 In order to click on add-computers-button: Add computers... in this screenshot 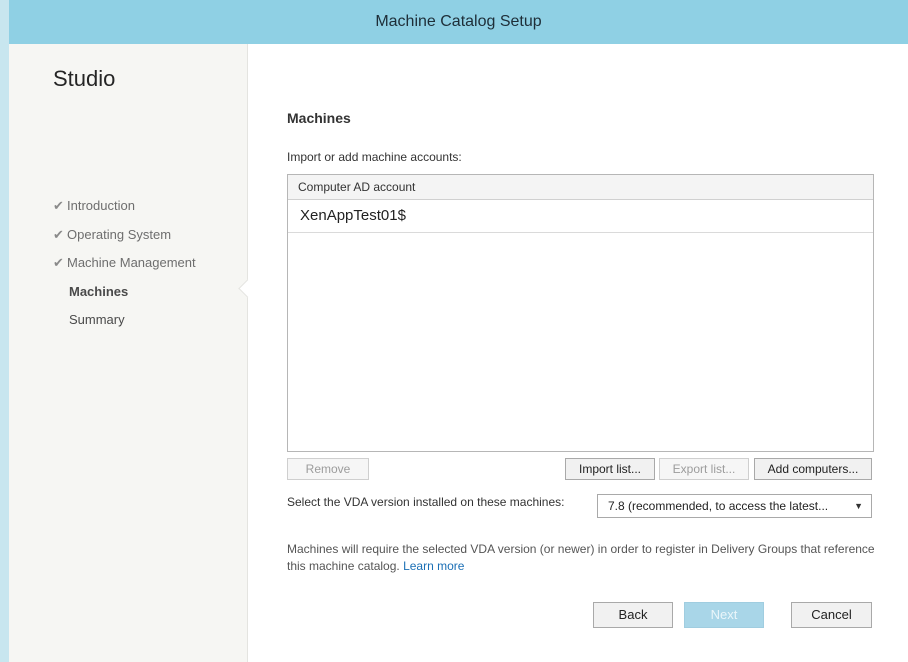, I will do `click(813, 469)`.